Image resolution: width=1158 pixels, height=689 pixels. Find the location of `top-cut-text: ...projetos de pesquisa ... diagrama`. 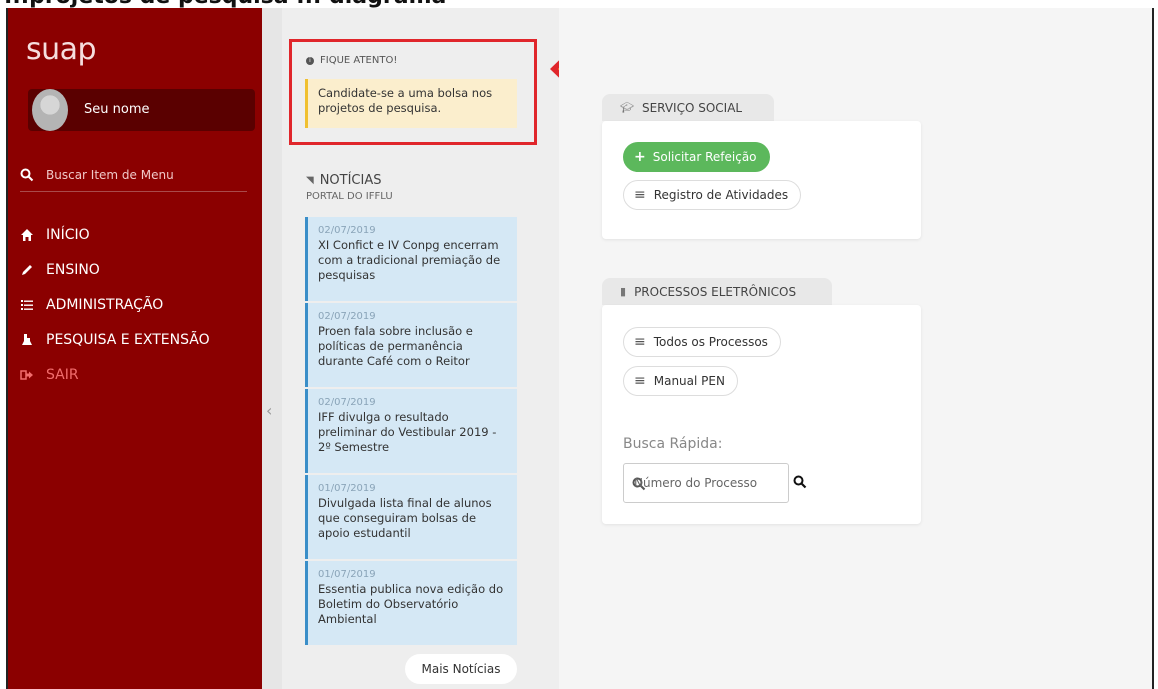

top-cut-text: ...projetos de pesquisa ... diagrama is located at coordinates (225, 4).